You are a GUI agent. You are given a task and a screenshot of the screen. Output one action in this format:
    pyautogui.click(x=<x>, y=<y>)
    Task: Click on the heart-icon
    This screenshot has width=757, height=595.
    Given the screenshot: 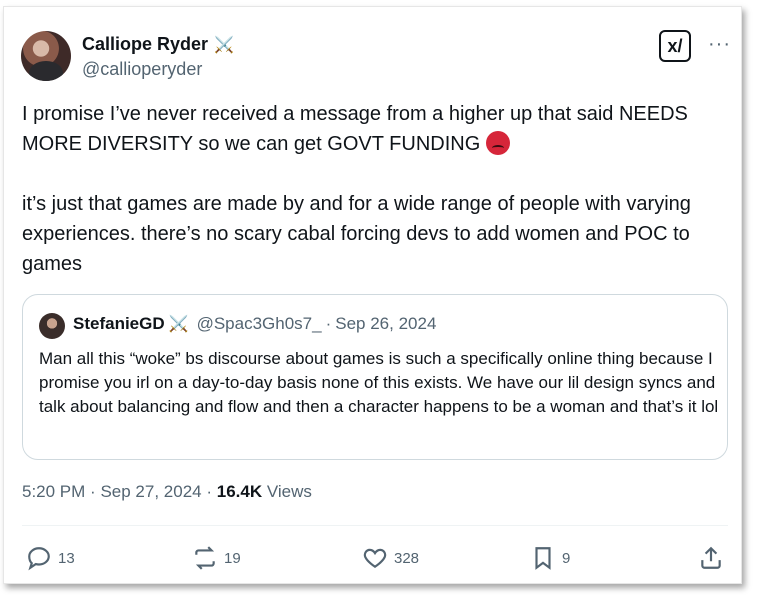 What is the action you would take?
    pyautogui.click(x=375, y=558)
    